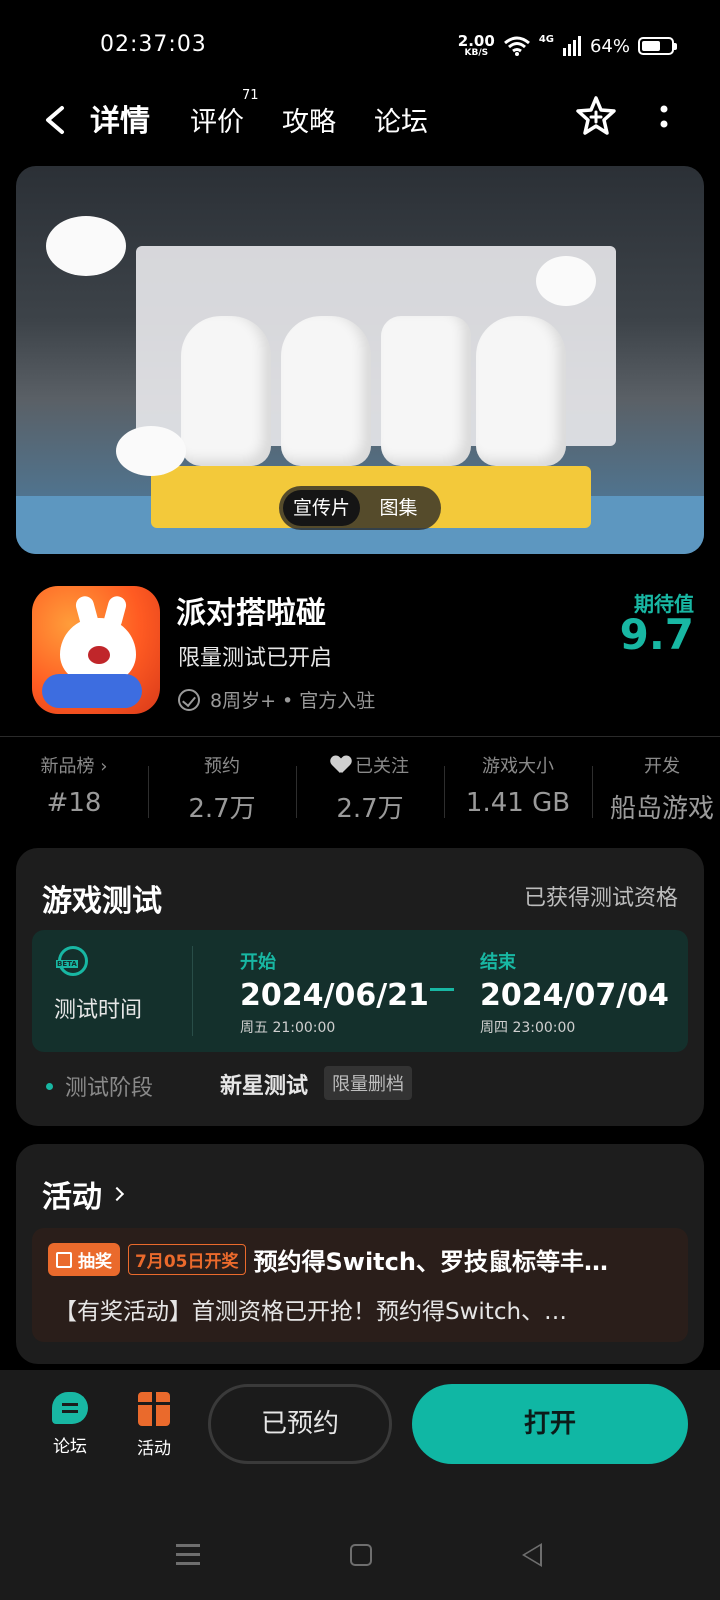 This screenshot has width=720, height=1600. What do you see at coordinates (532, 1555) in the screenshot?
I see `system-back-icon` at bounding box center [532, 1555].